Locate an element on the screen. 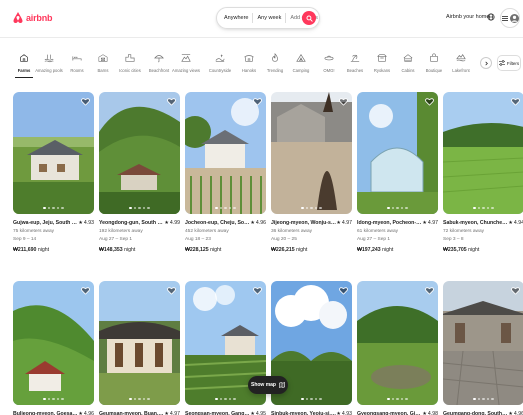 This screenshot has width=523, height=415. listing-distance: 61 kilometers away is located at coordinates (378, 231).